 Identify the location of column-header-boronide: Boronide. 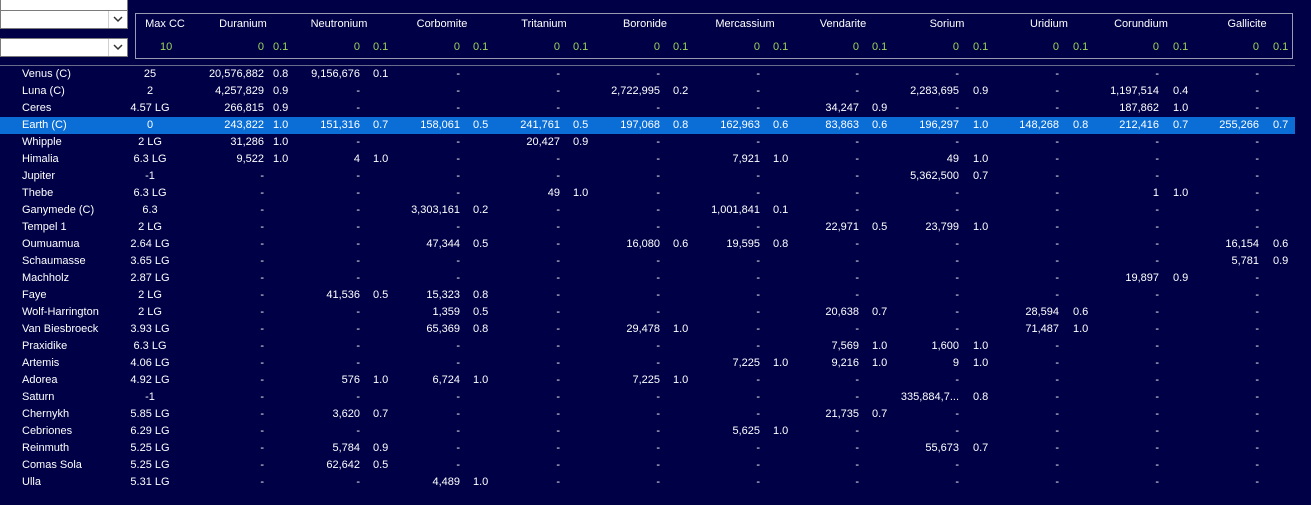
(645, 24).